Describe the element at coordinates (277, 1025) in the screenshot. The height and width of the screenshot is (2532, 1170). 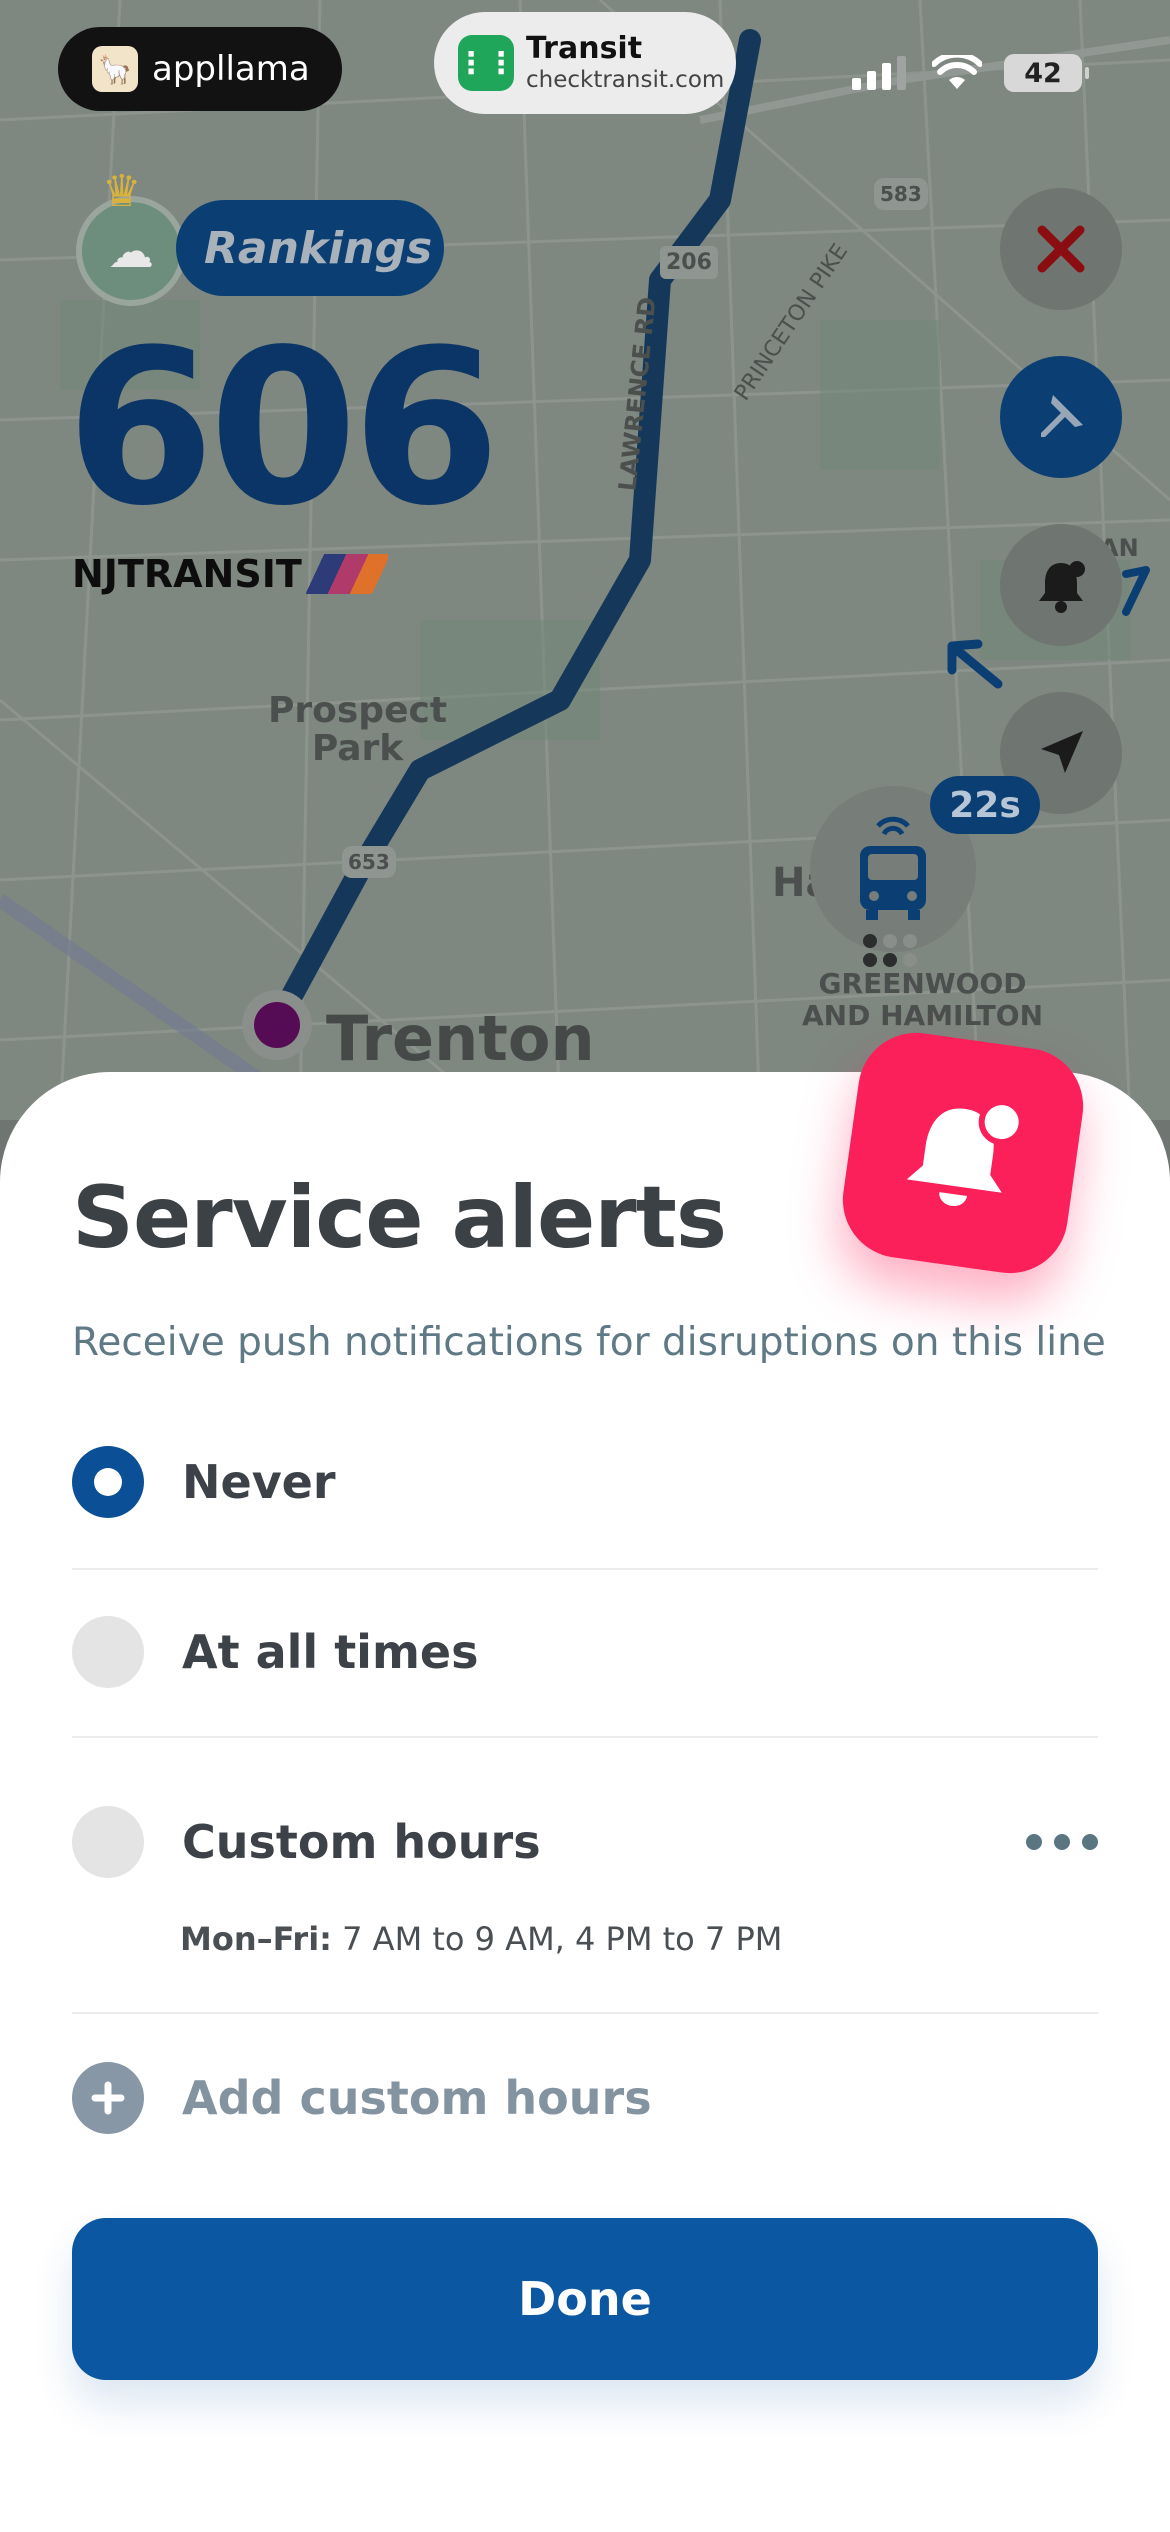
I see `terminal-stop-marker` at that location.